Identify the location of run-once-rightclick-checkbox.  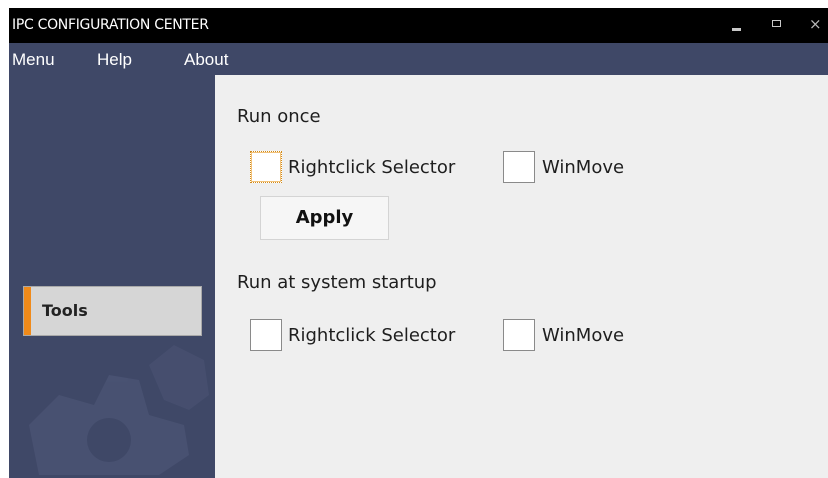
(266, 167).